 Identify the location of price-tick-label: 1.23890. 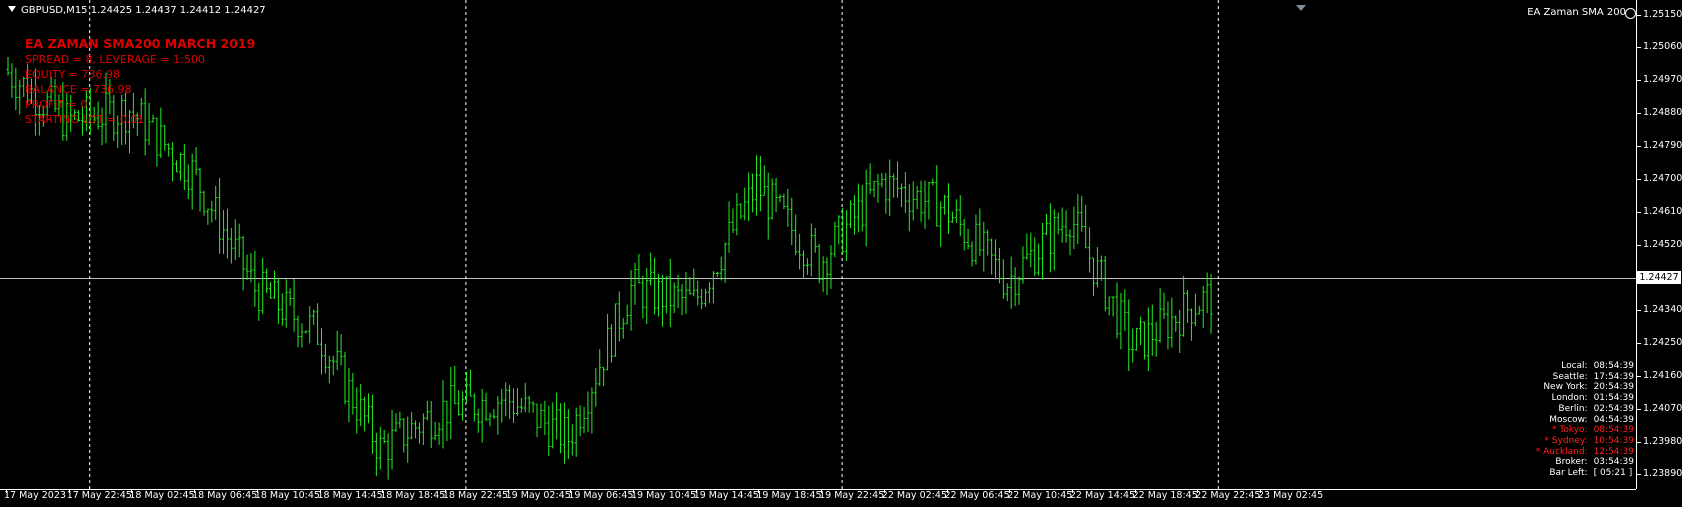
(1662, 474).